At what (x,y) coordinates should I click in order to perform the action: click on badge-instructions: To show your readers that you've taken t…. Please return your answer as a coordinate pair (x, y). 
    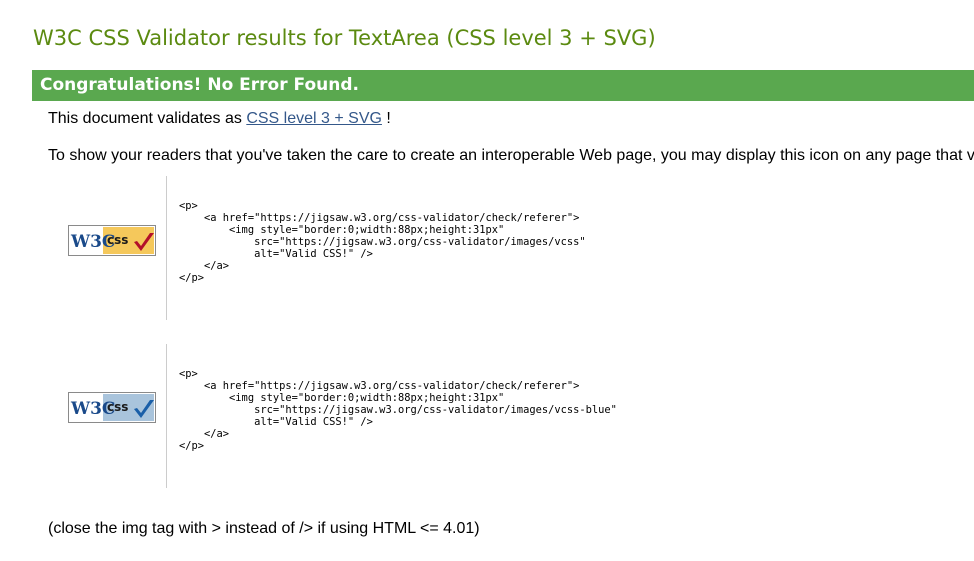
    Looking at the image, I should click on (511, 155).